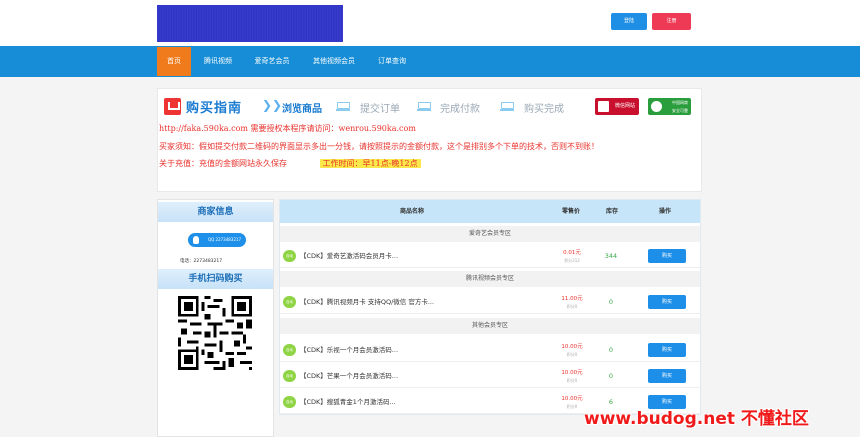  What do you see at coordinates (460, 109) in the screenshot?
I see `step-pay: 完成付款` at bounding box center [460, 109].